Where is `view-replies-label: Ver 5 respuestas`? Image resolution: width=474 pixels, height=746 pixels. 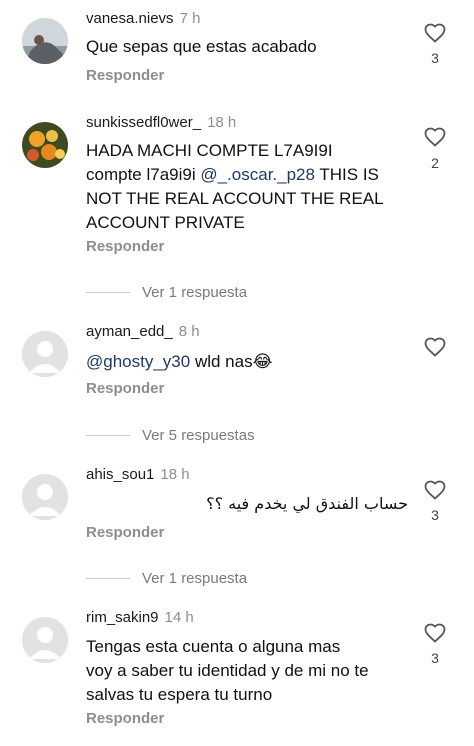
view-replies-label: Ver 5 respuestas is located at coordinates (198, 435).